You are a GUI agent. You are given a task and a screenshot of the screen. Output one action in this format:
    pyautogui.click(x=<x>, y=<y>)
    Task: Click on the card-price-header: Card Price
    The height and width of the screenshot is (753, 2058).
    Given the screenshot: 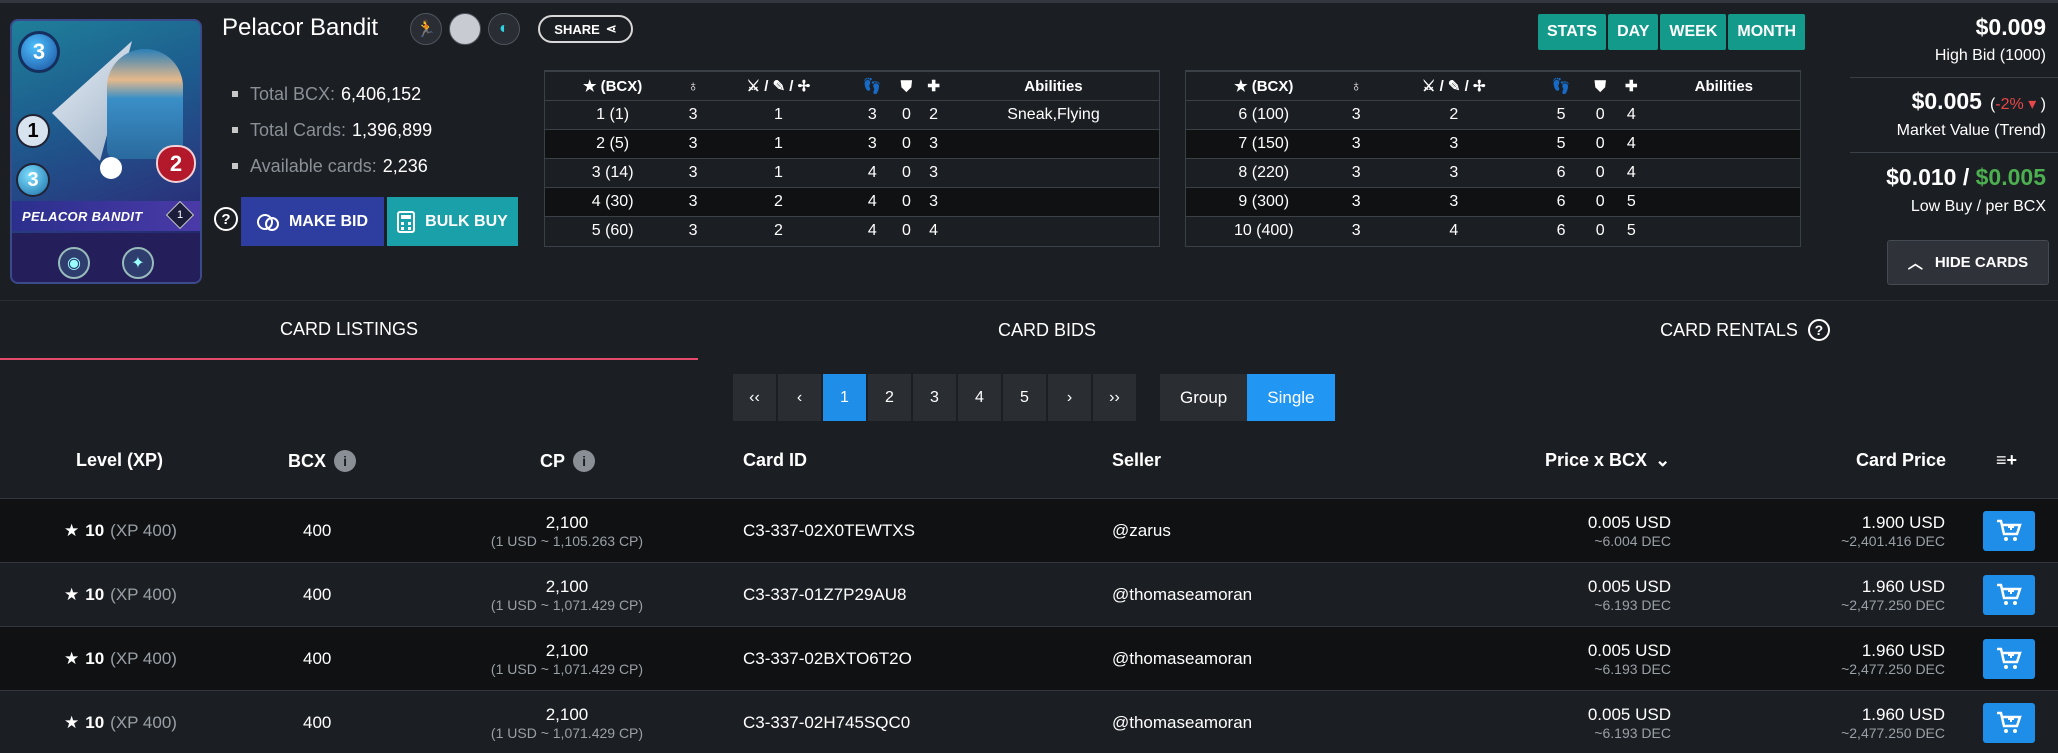 What is the action you would take?
    pyautogui.click(x=1901, y=460)
    